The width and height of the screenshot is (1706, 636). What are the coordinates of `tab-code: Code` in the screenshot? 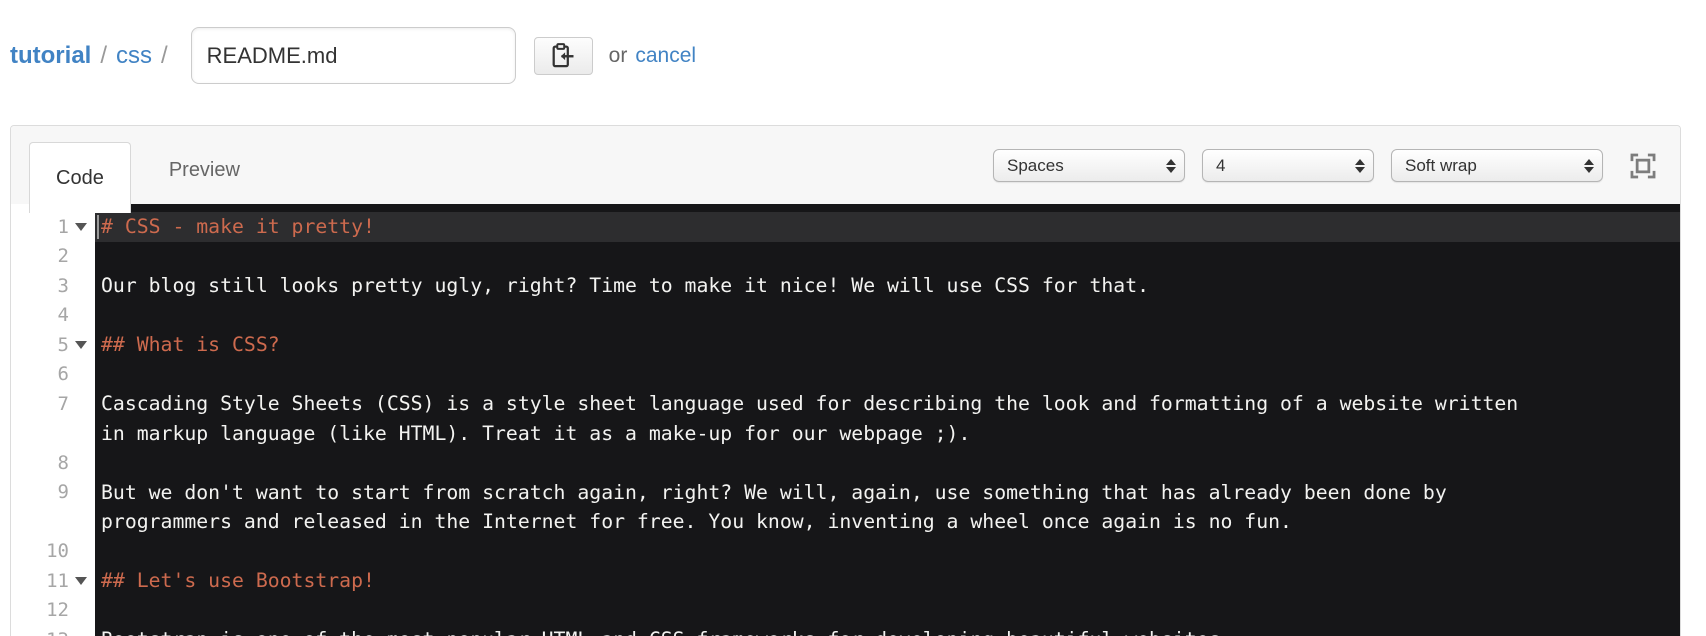 It's located at (80, 177).